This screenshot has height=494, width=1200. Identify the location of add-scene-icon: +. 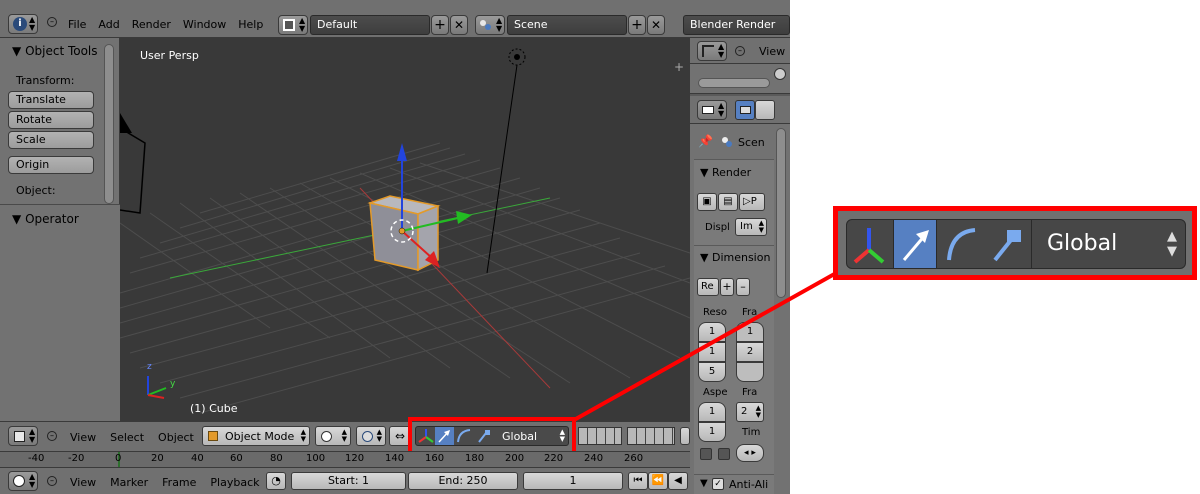
(637, 25).